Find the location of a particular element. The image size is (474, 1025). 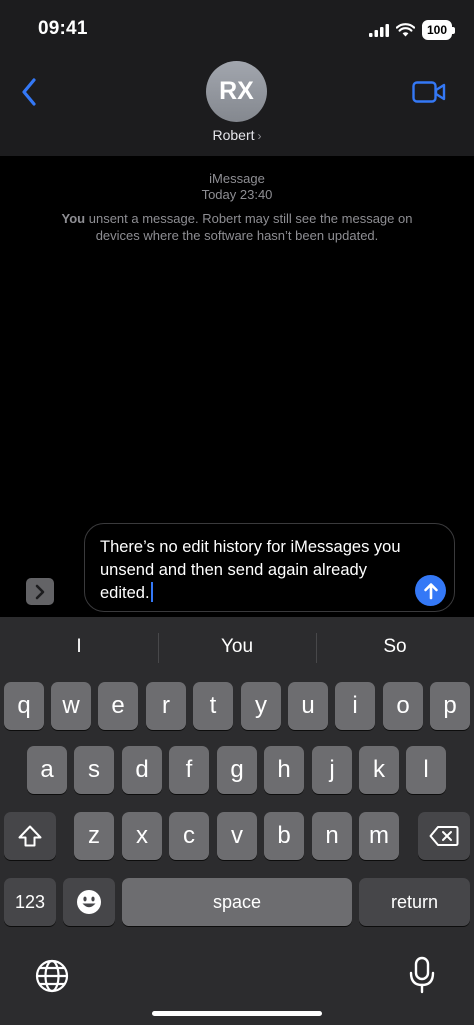

key-l: l is located at coordinates (426, 770).